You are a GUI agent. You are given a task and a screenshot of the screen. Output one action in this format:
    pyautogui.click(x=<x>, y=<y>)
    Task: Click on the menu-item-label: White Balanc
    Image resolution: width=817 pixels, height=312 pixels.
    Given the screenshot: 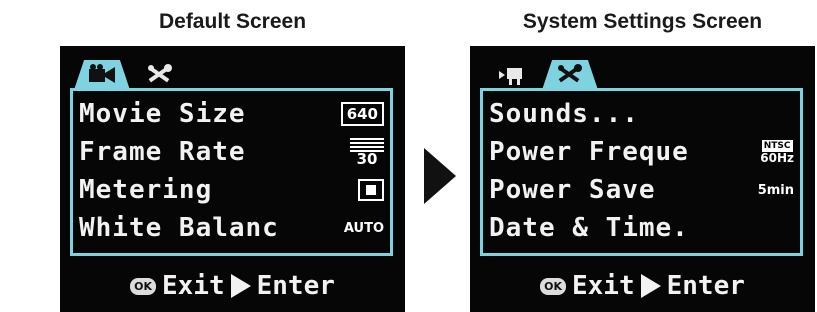 What is the action you would take?
    pyautogui.click(x=179, y=228)
    